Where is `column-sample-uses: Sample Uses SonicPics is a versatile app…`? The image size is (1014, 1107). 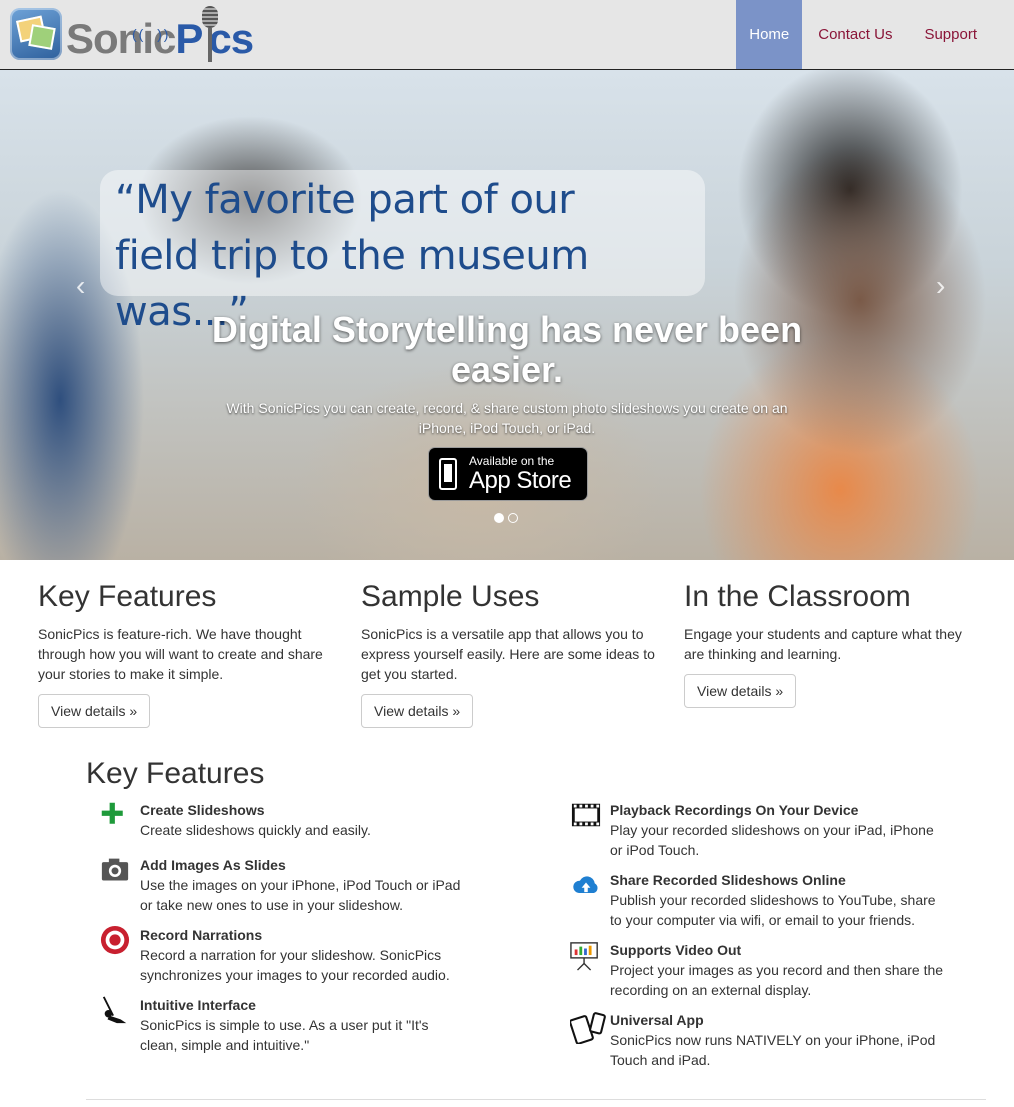 column-sample-uses: Sample Uses SonicPics is a versatile app… is located at coordinates (511, 653).